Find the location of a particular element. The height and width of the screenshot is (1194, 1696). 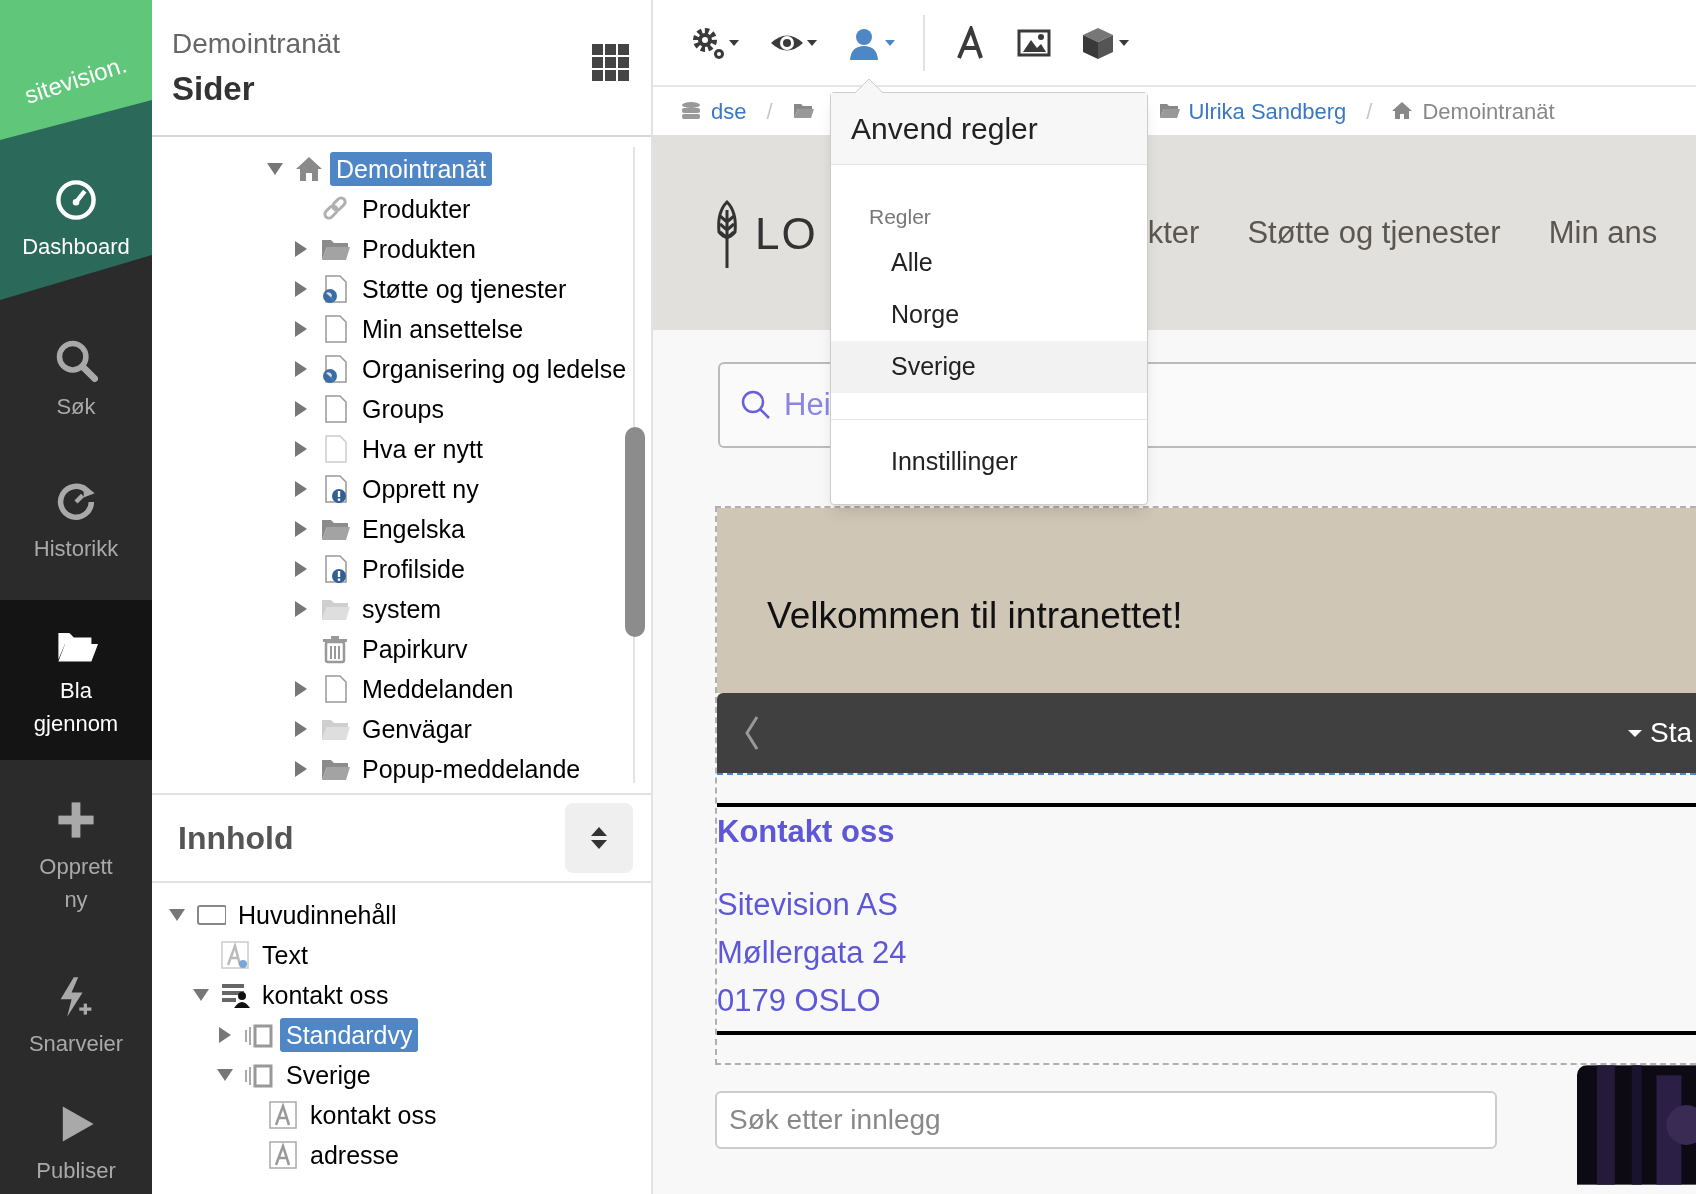

tree-item: Profilside is located at coordinates (413, 569).